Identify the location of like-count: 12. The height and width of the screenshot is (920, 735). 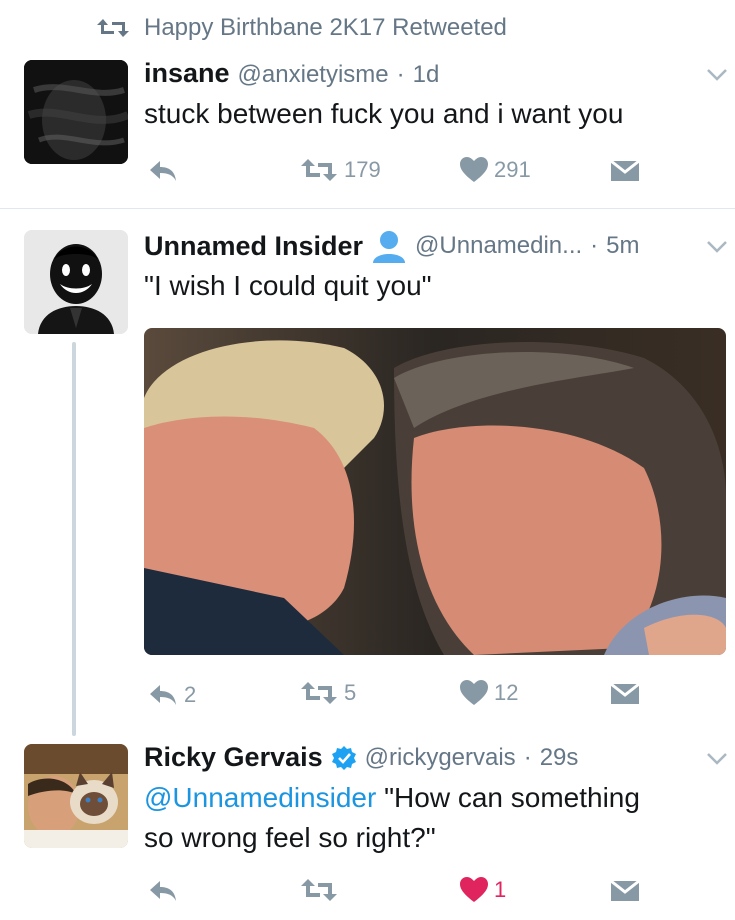
(506, 692).